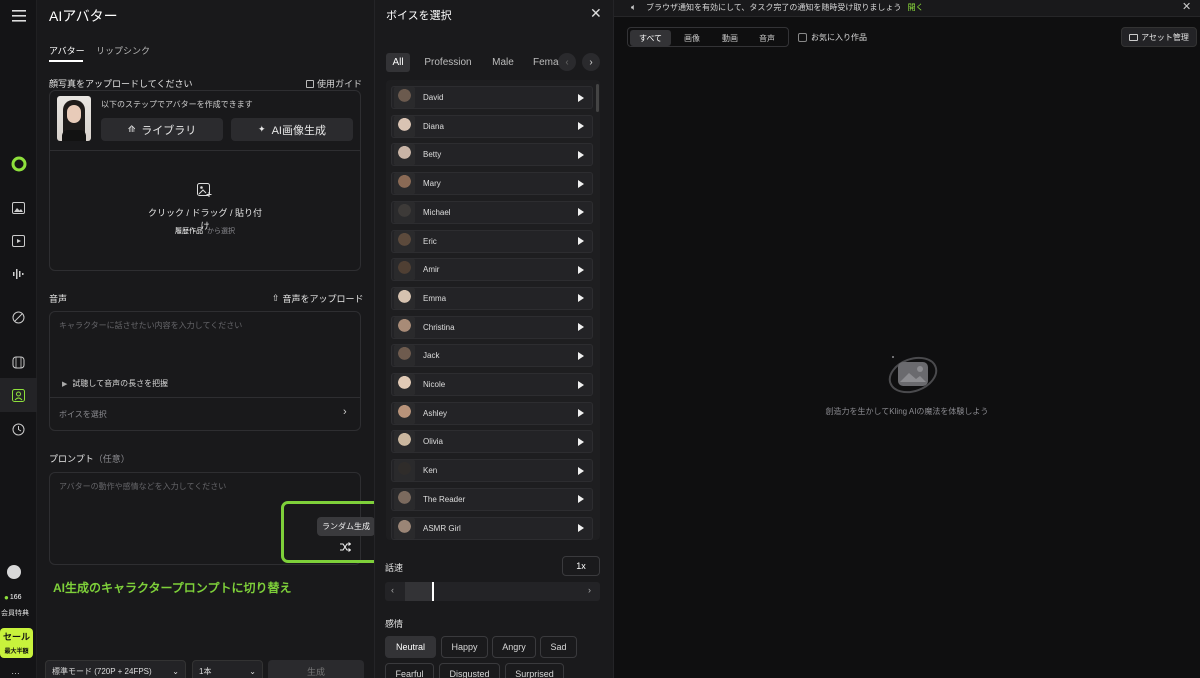 Image resolution: width=1200 pixels, height=678 pixels. Describe the element at coordinates (492, 384) in the screenshot. I see `voice-item: Nicole` at that location.